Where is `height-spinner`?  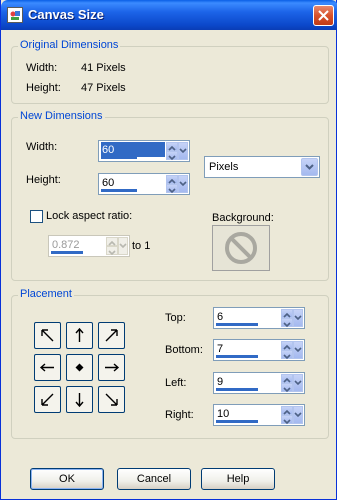 height-spinner is located at coordinates (144, 184).